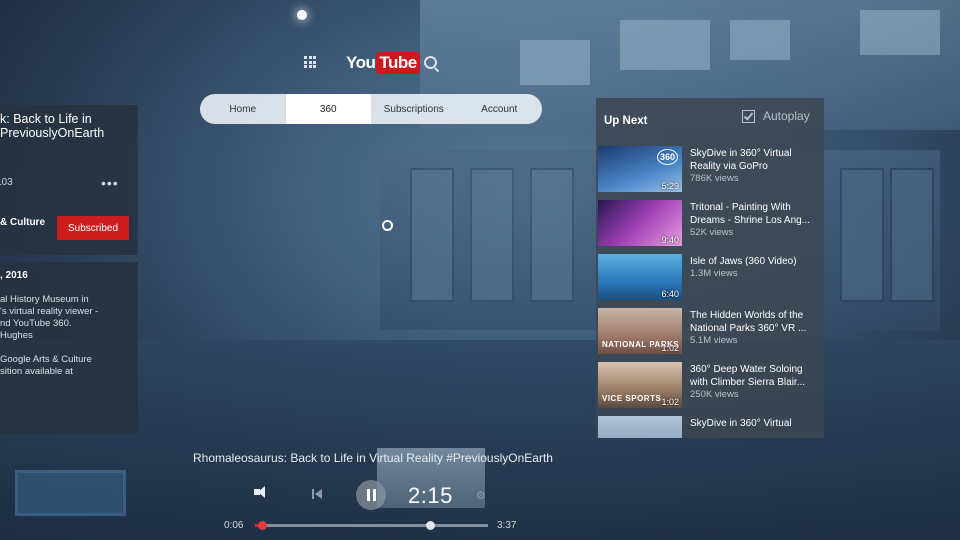 The height and width of the screenshot is (540, 960). I want to click on player-controls: 2:15 ⚙, so click(380, 496).